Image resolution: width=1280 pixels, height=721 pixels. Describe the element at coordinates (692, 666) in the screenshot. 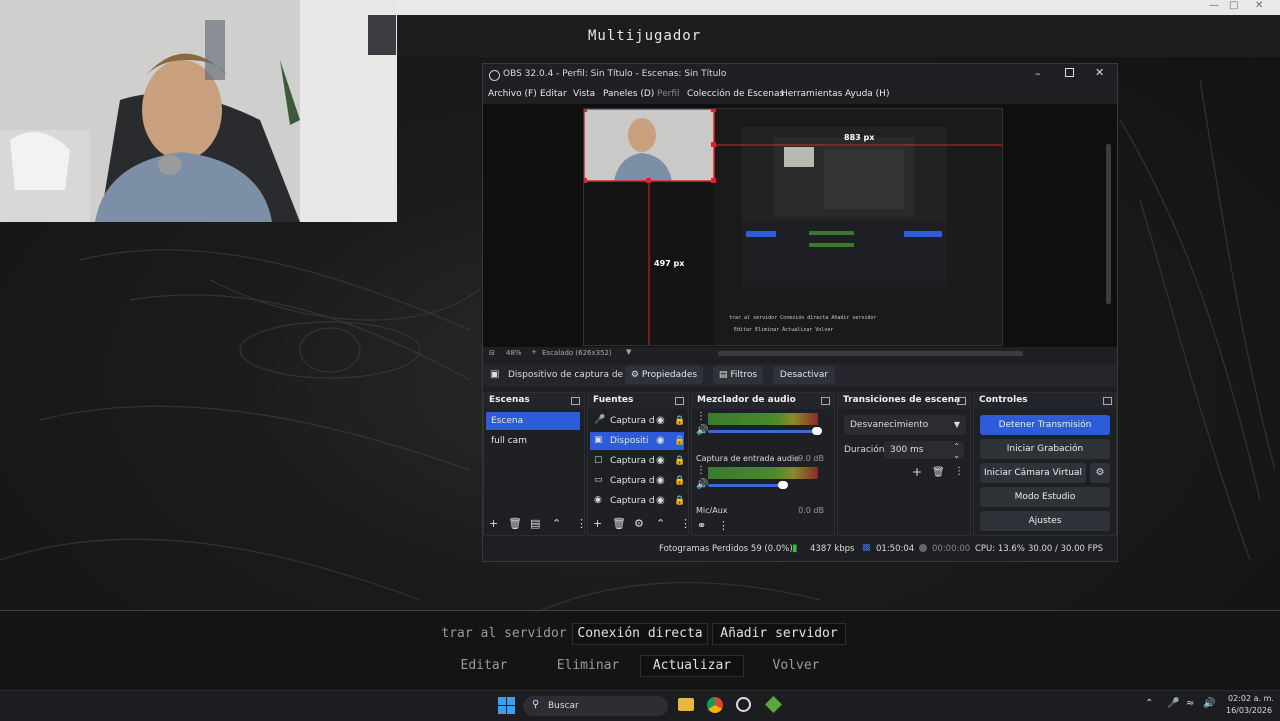

I see `refresh-button: Actualizar` at that location.